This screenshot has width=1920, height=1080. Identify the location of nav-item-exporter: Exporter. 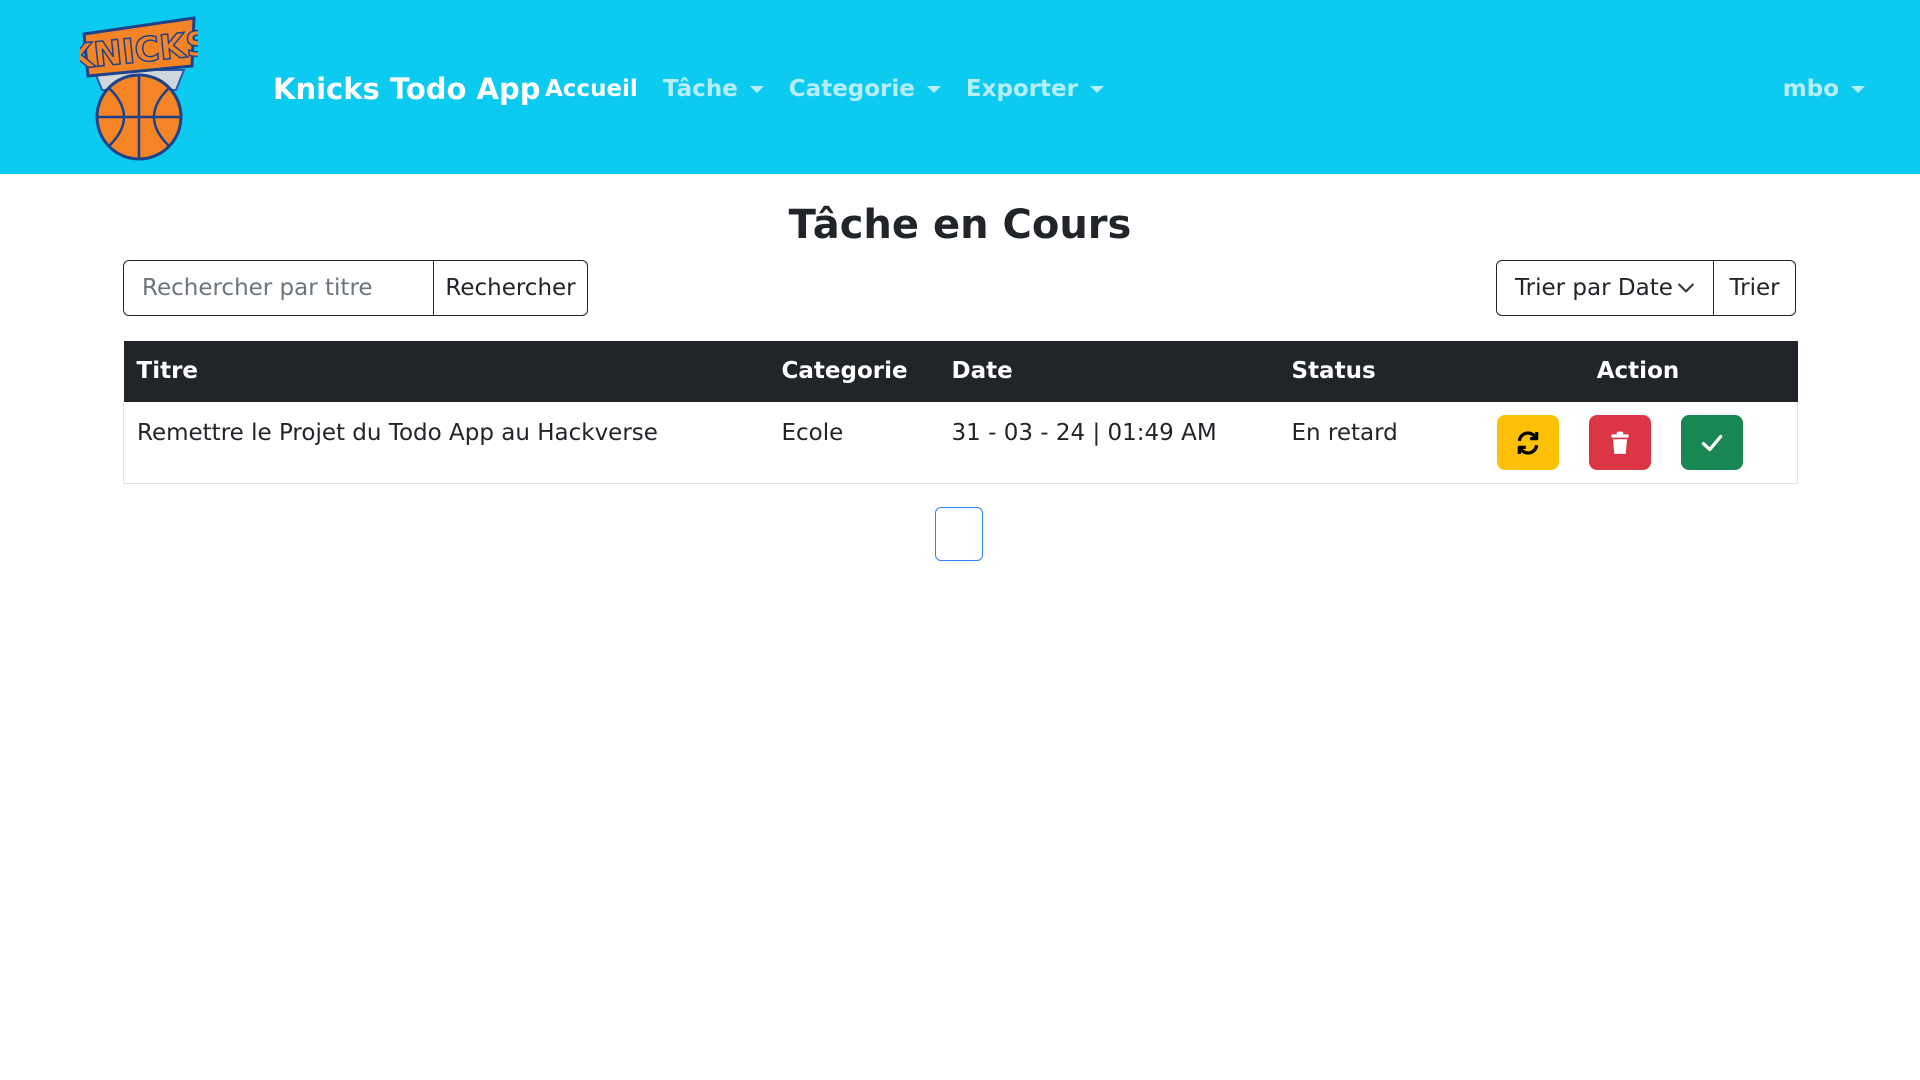
(1035, 89).